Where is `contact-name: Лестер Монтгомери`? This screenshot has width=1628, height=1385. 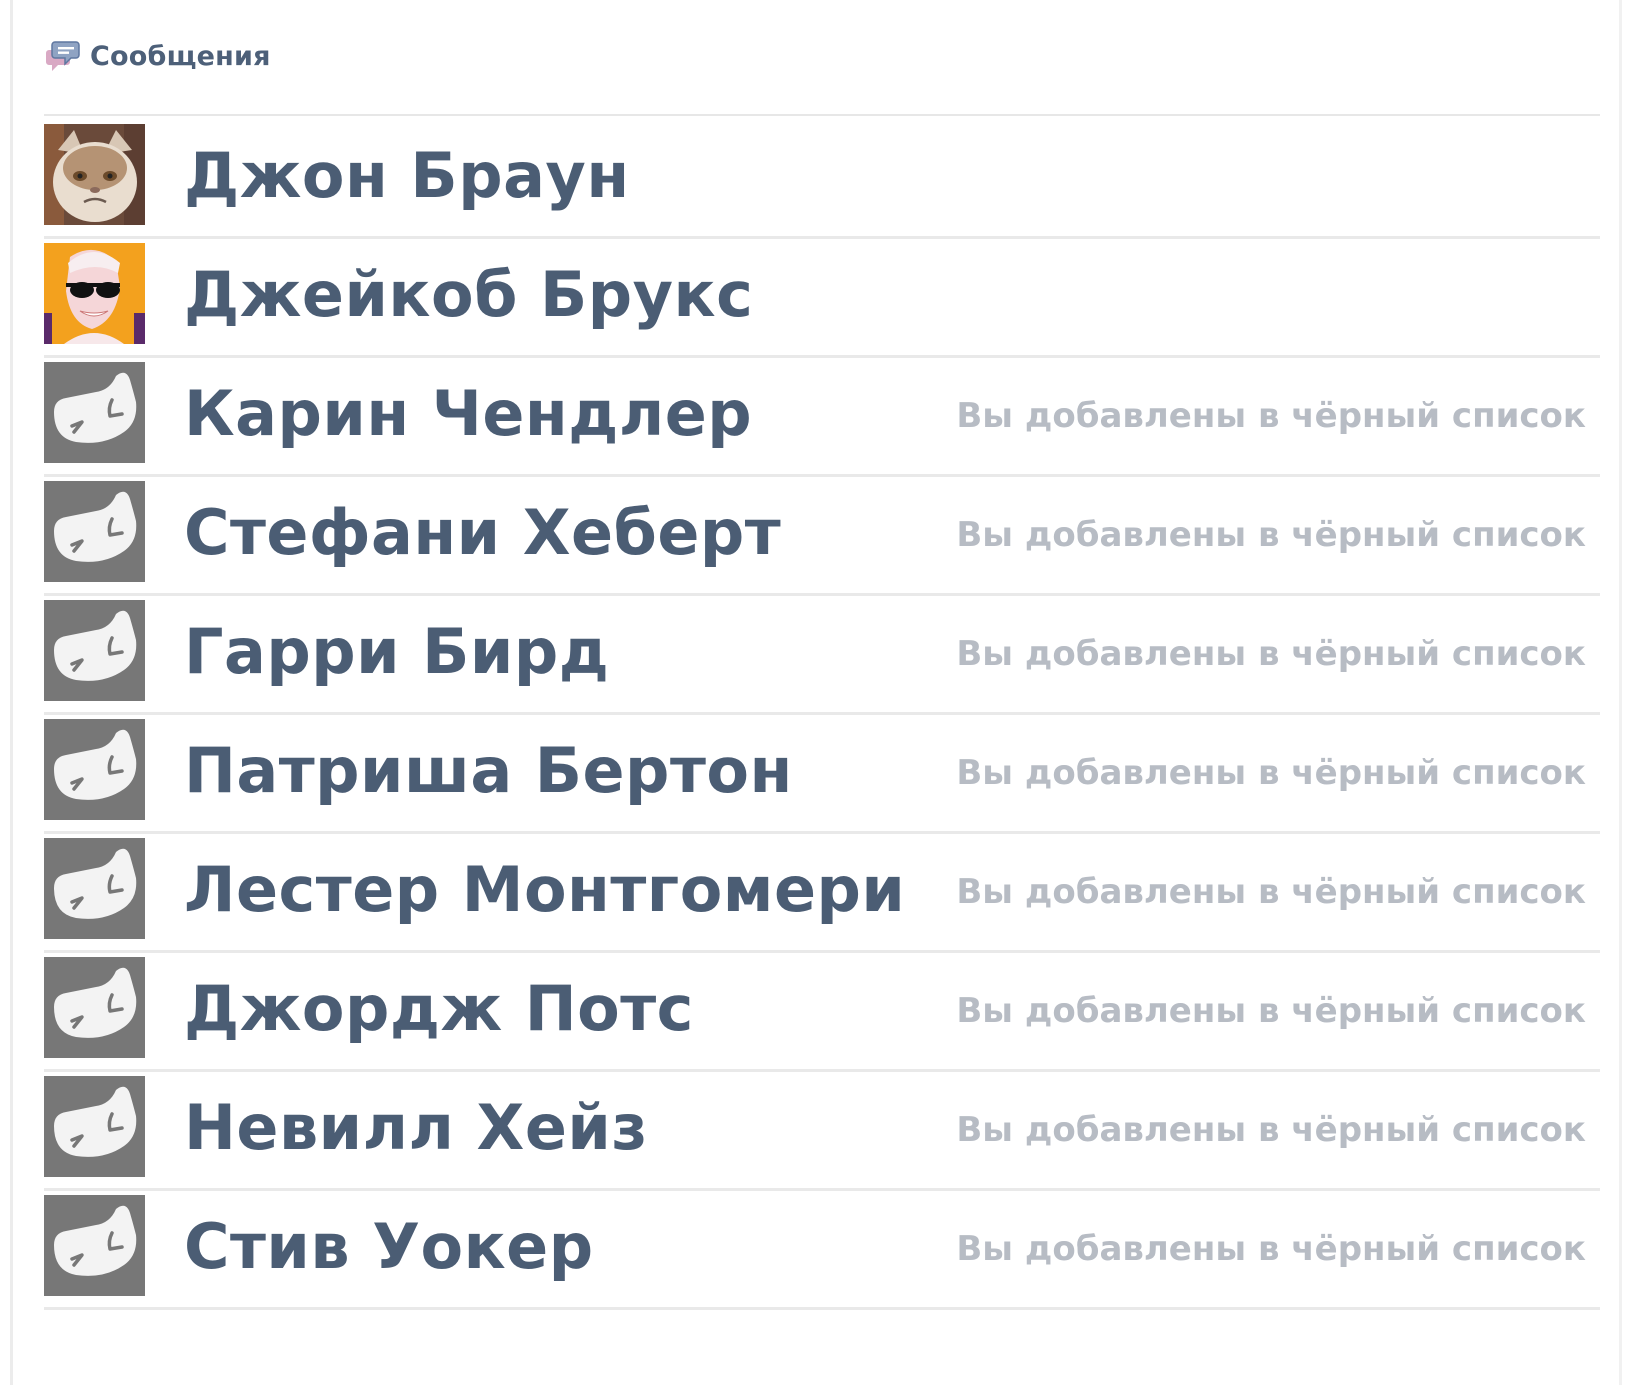
contact-name: Лестер Монтгомери is located at coordinates (544, 890).